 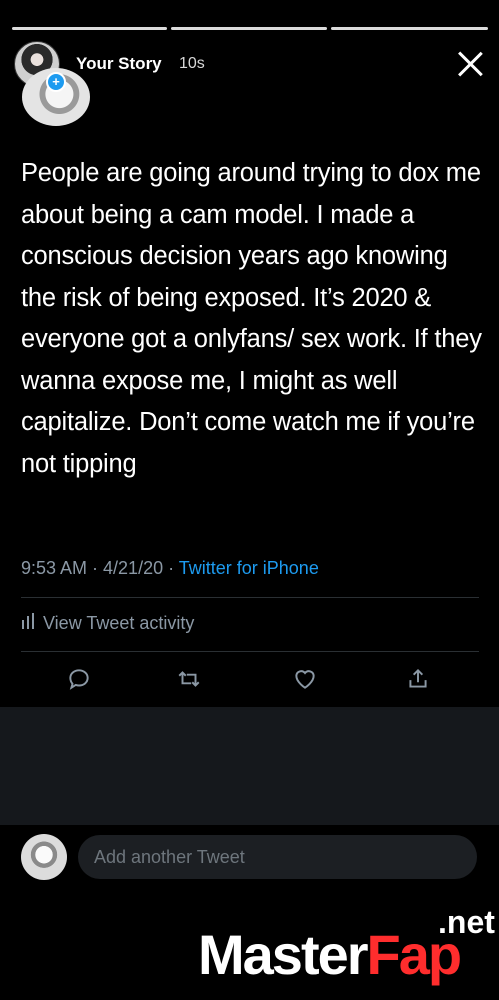 I want to click on tweet-timestamp: 9:53 AM · 4/21/20 ·, so click(x=100, y=568).